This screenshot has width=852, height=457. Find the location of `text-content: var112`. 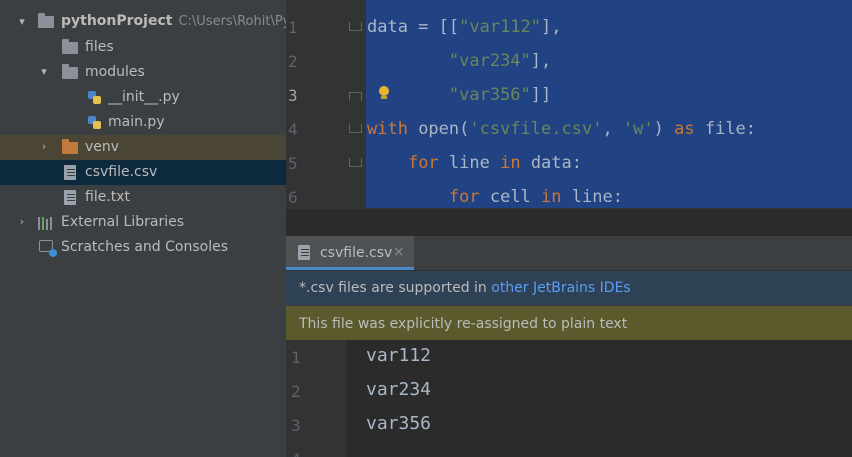

text-content: var112 is located at coordinates (399, 355).